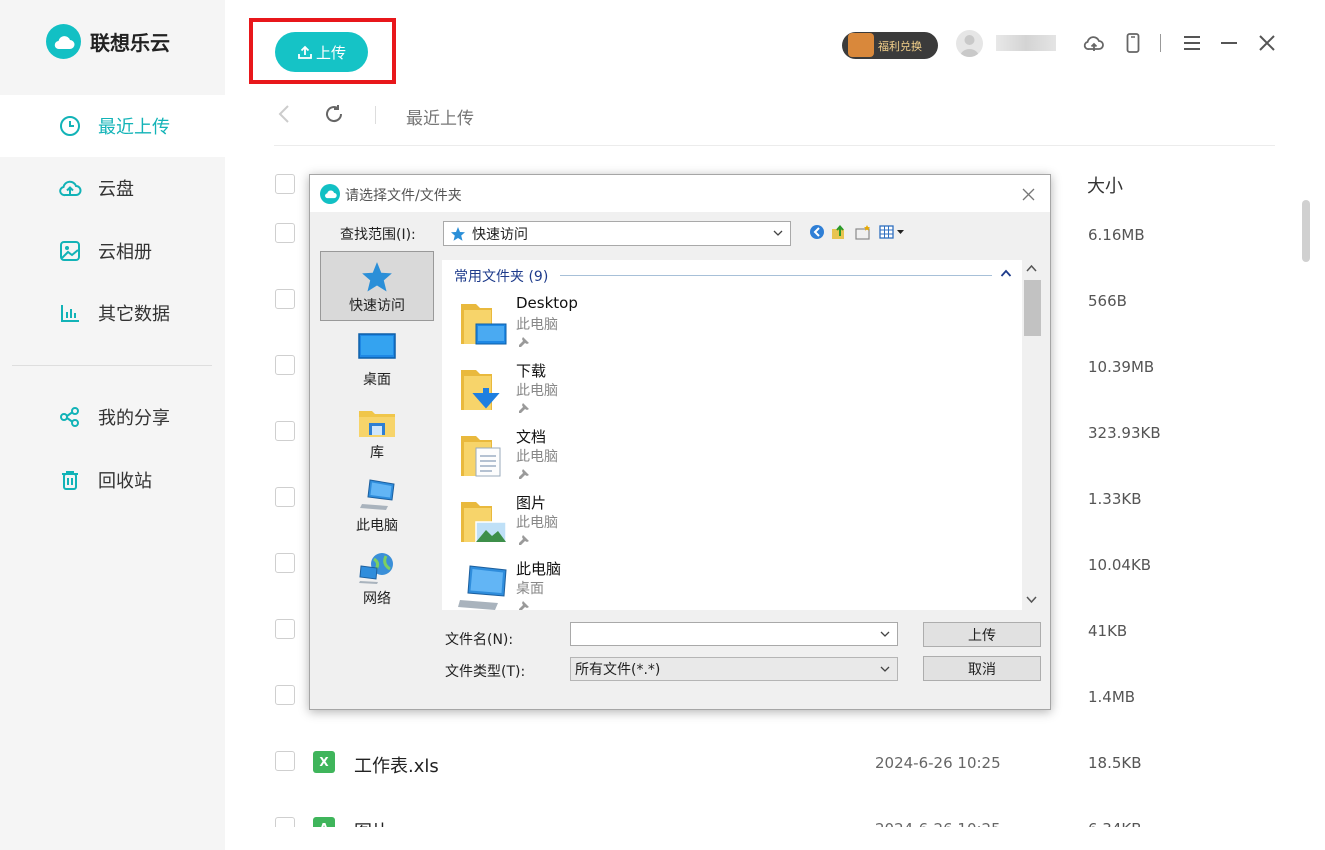 The height and width of the screenshot is (850, 1325). I want to click on sidebar-item-cloud-album: 云相册, so click(112, 251).